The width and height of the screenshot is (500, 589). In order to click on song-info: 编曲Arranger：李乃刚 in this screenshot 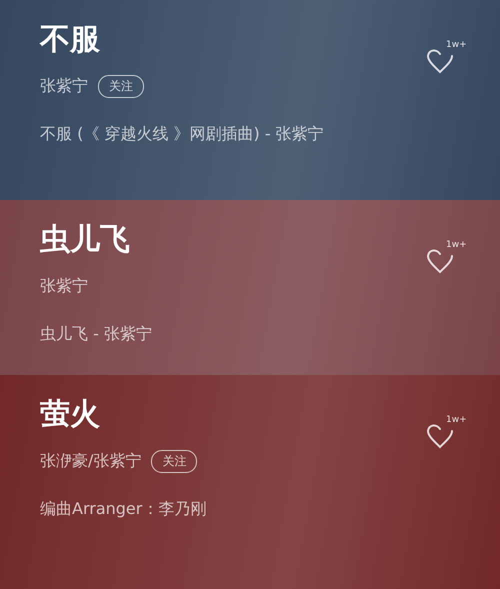, I will do `click(123, 509)`.